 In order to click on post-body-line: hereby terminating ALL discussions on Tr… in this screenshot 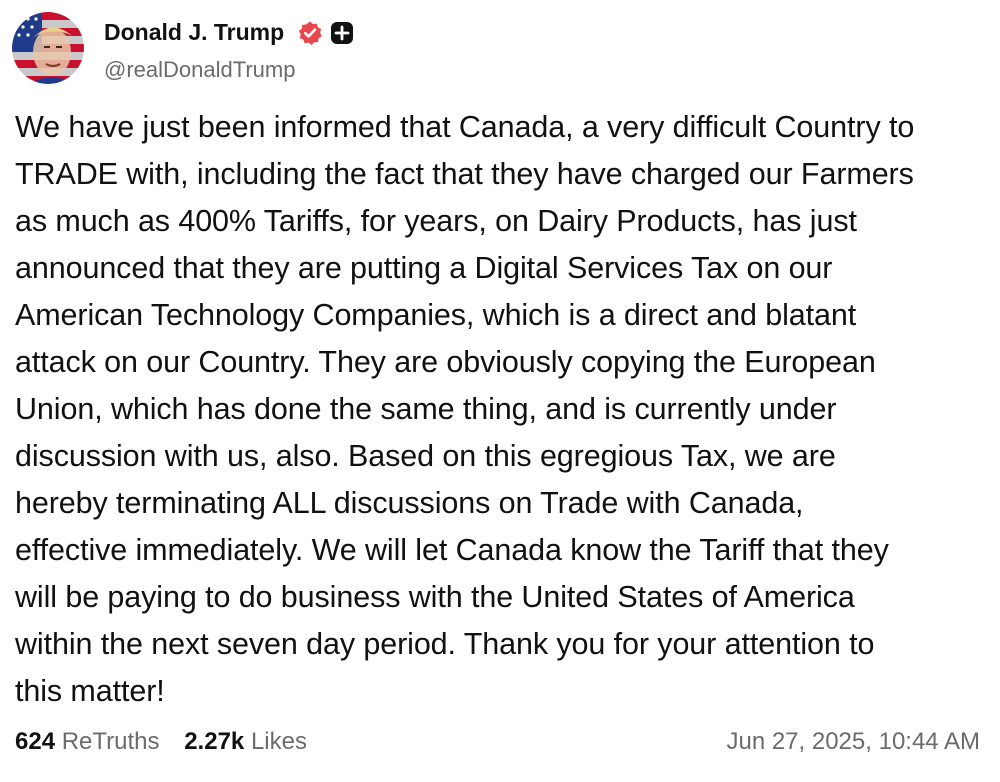, I will do `click(409, 503)`.